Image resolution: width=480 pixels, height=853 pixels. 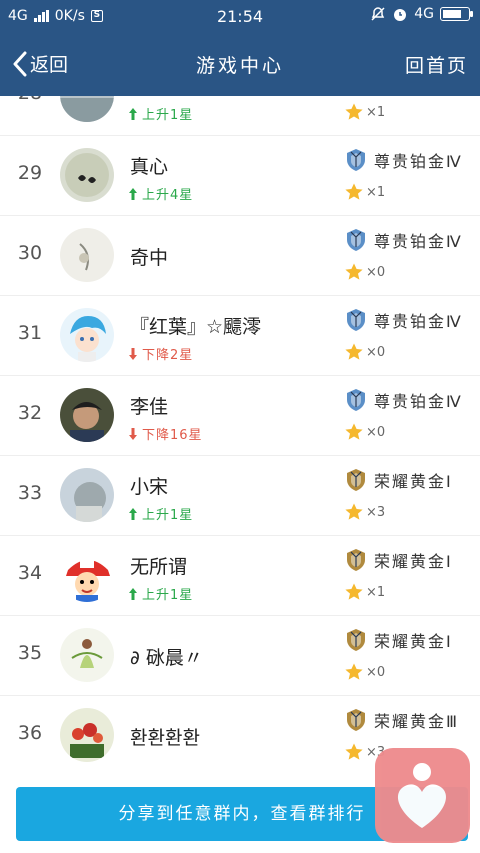 What do you see at coordinates (240, 16) in the screenshot?
I see `status-bar: 4G 0K/s S 21:54 4G` at bounding box center [240, 16].